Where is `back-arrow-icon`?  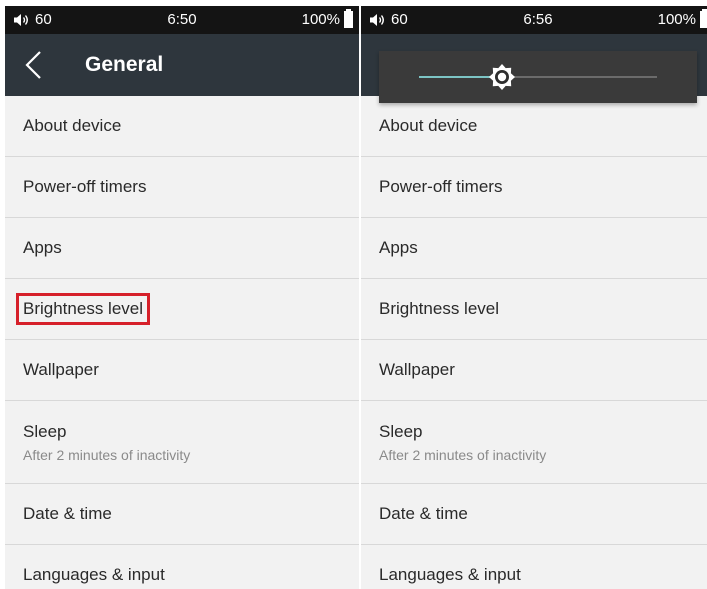
back-arrow-icon is located at coordinates (34, 65).